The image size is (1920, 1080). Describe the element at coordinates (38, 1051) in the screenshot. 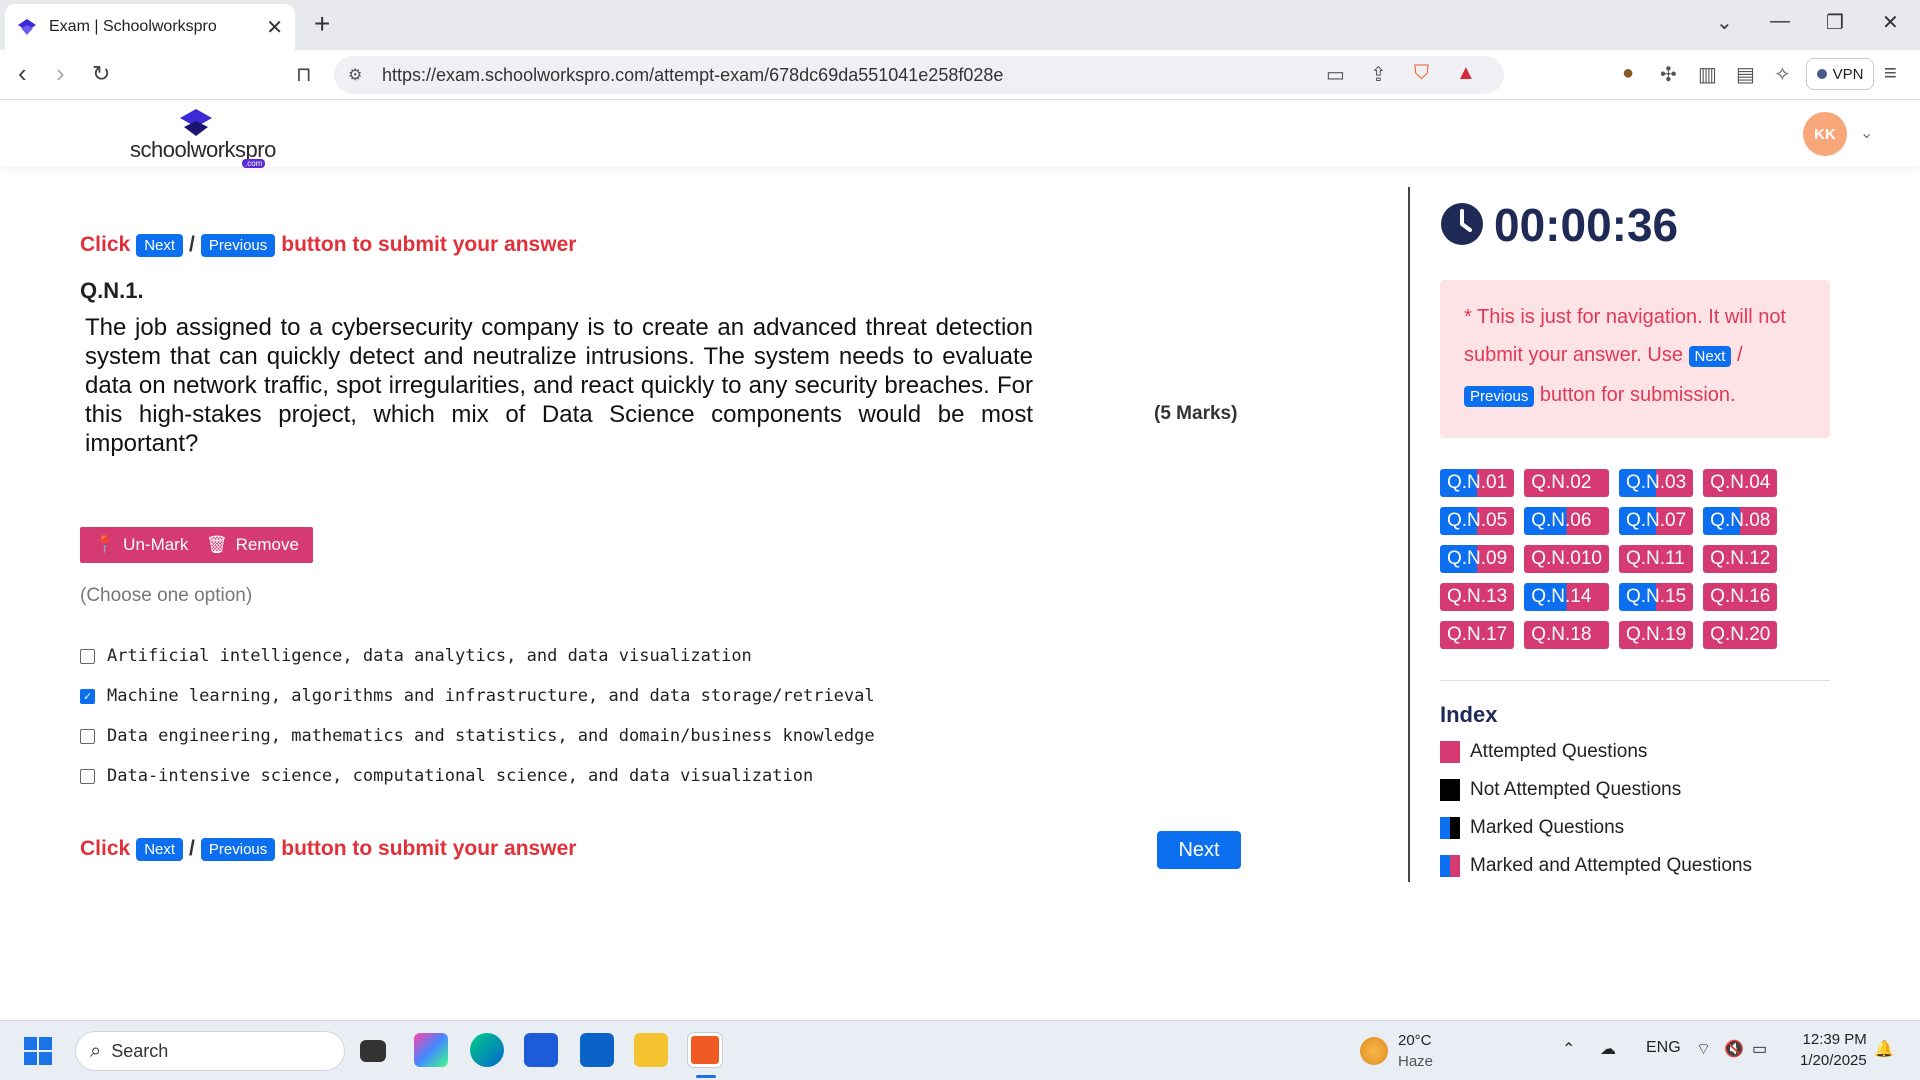

I see `windows-start-icon` at that location.